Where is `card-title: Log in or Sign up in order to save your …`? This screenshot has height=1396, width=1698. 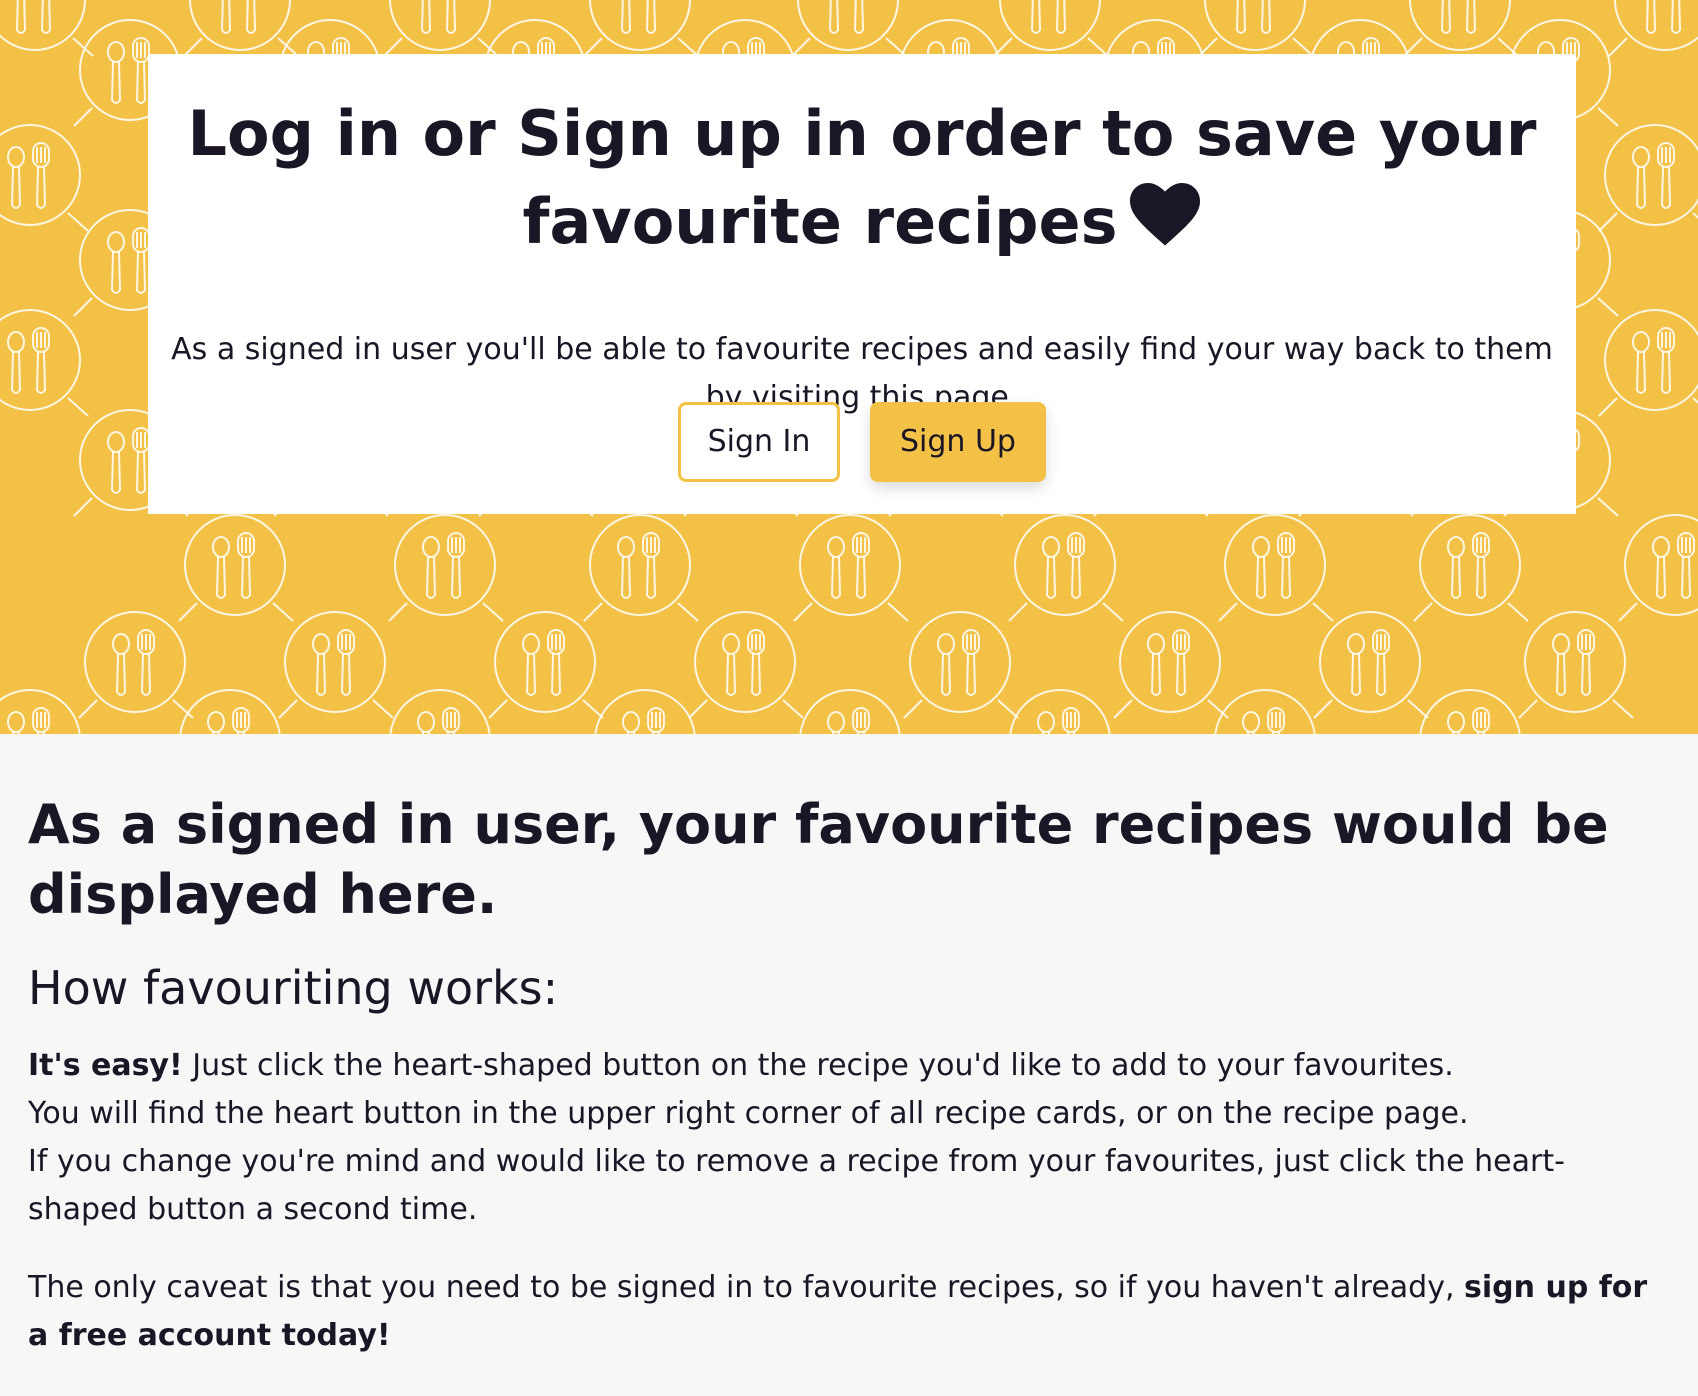 card-title: Log in or Sign up in order to save your … is located at coordinates (862, 178).